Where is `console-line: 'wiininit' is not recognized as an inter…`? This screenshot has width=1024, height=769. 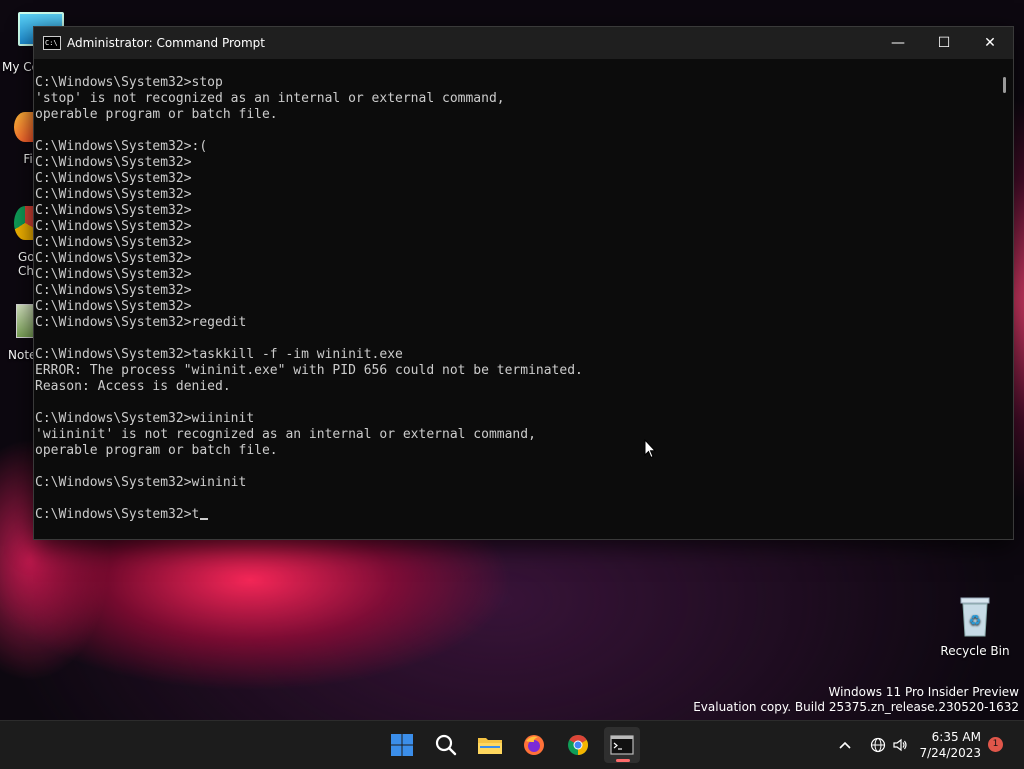 console-line: 'wiininit' is not recognized as an inter… is located at coordinates (285, 434).